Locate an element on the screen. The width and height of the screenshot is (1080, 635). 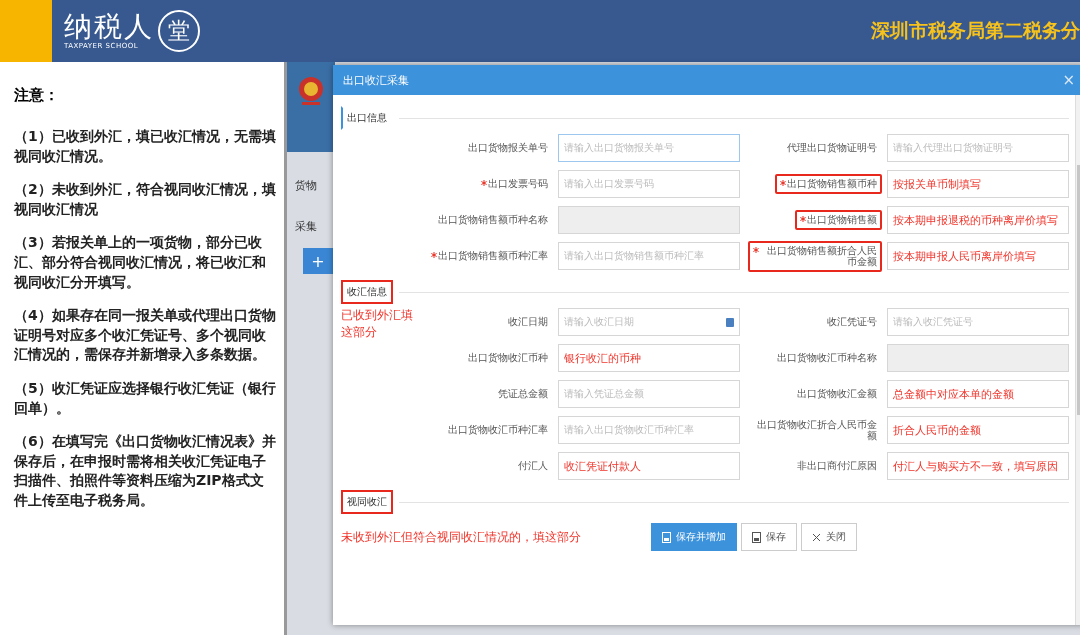
field-label: 出口货物收汇金额 is located at coordinates (837, 394).